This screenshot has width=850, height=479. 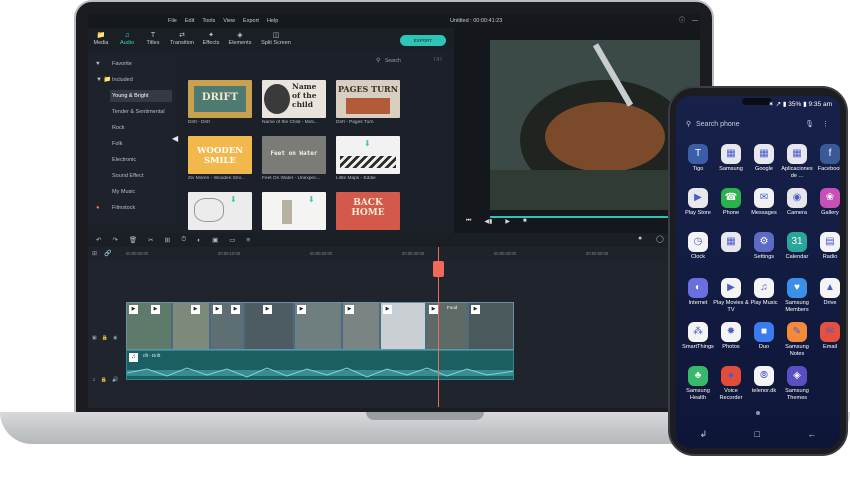 What do you see at coordinates (150, 160) in the screenshot?
I see `sidebar-item-electronic: Electronic` at bounding box center [150, 160].